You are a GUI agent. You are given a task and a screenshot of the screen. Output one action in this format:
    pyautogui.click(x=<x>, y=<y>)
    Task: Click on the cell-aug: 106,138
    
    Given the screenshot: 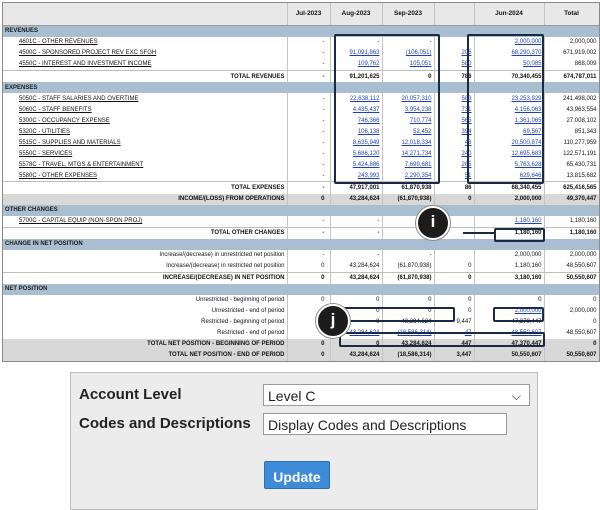 What is the action you would take?
    pyautogui.click(x=356, y=132)
    